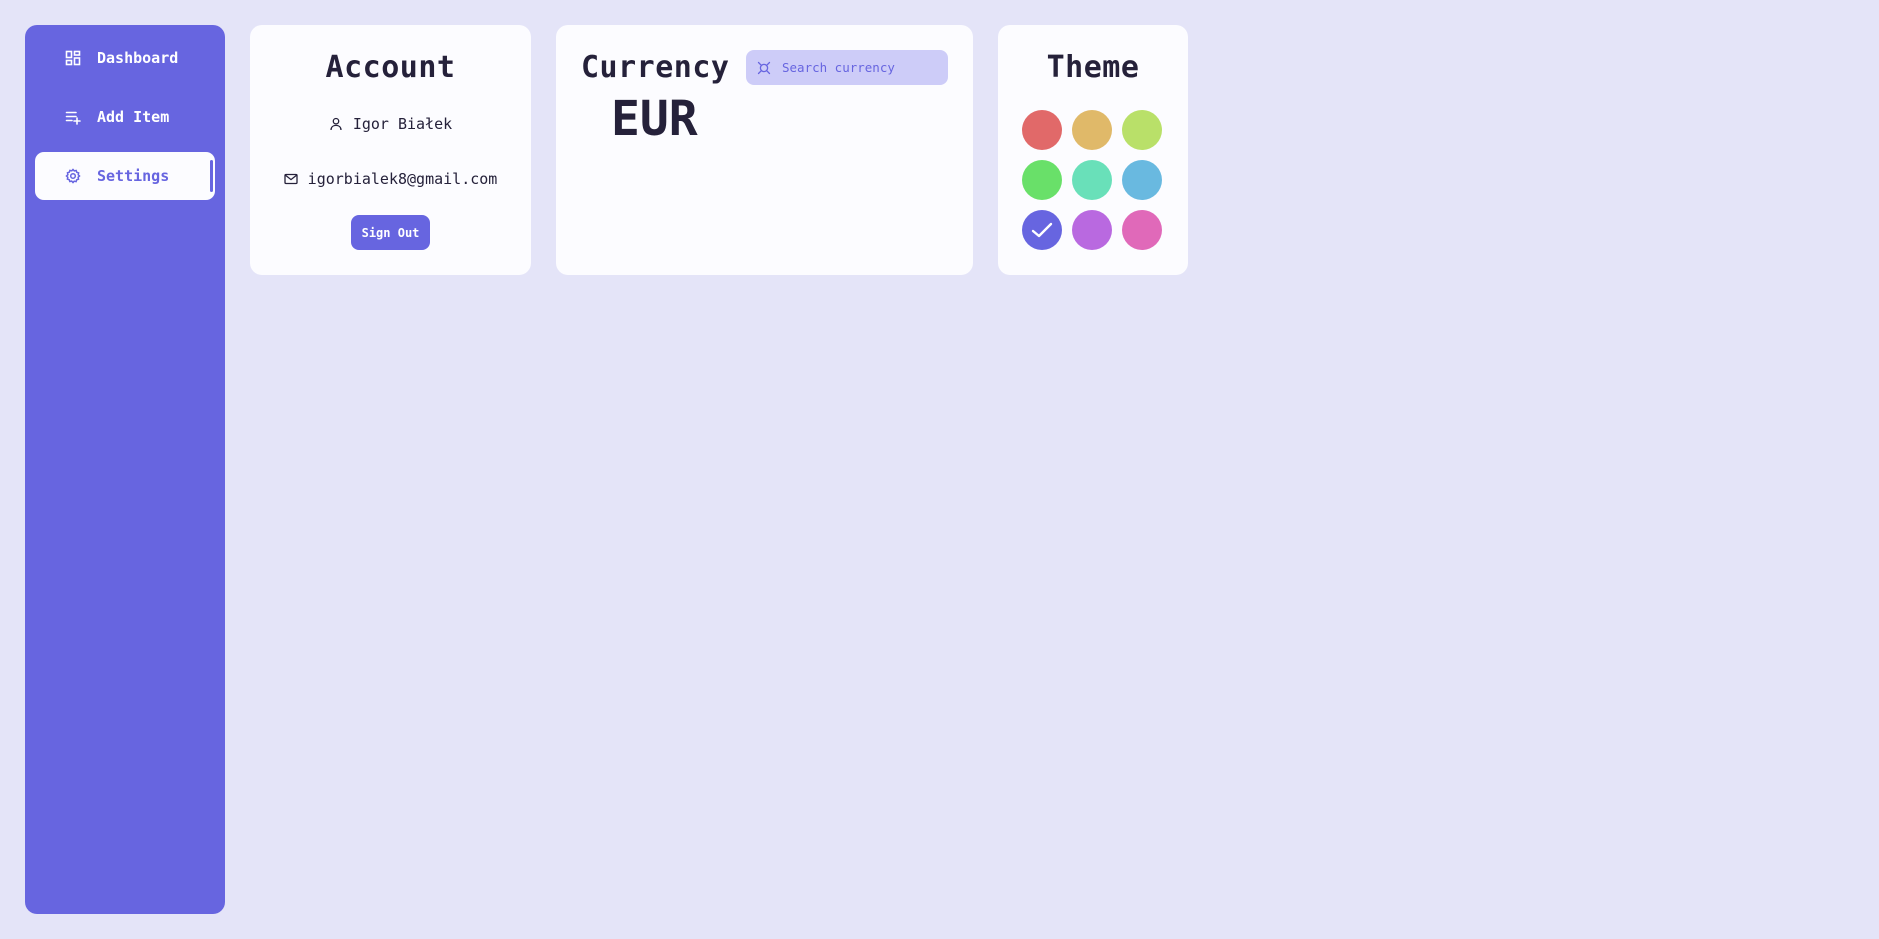  I want to click on add-item-icon, so click(73, 117).